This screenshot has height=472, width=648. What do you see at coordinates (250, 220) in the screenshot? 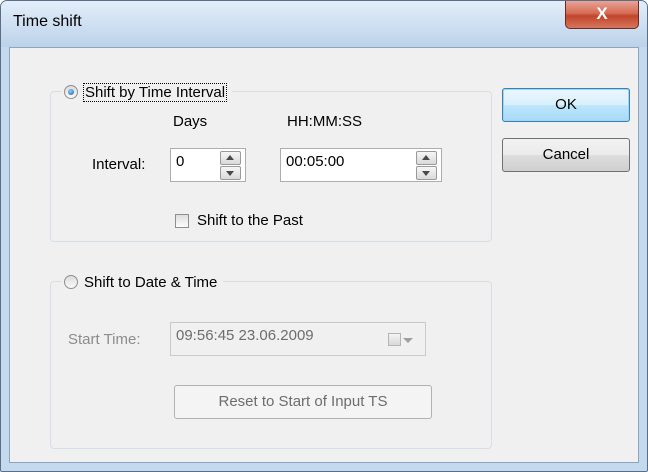
I see `shift-to-past-label: Shift to the Past` at bounding box center [250, 220].